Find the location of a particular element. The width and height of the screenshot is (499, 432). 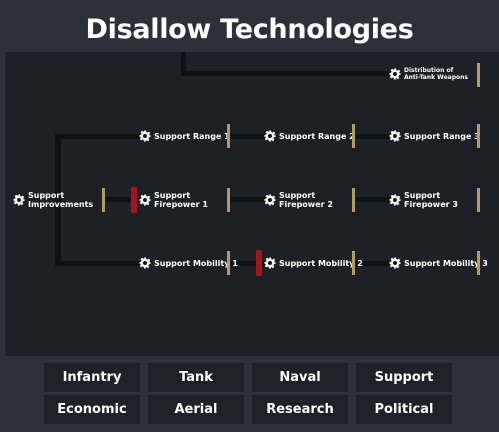

category-button-naval: Naval is located at coordinates (300, 377).